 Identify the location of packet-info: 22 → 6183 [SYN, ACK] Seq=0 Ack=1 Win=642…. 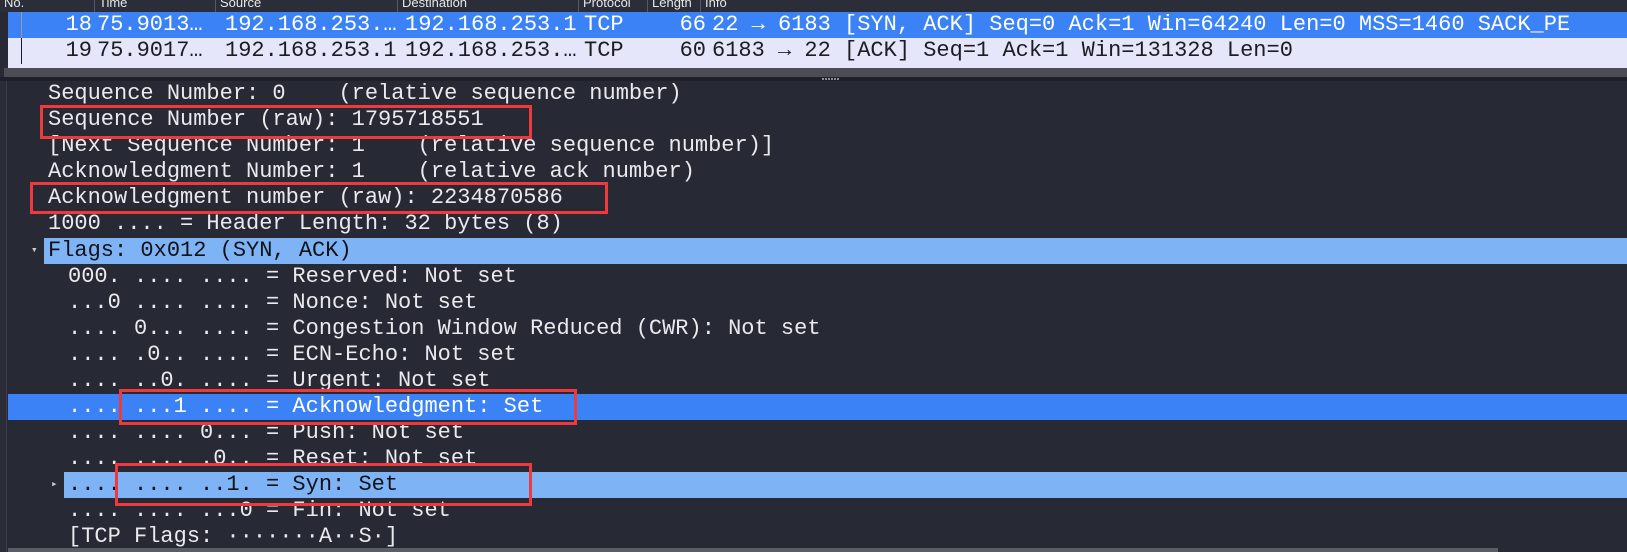
(1141, 24).